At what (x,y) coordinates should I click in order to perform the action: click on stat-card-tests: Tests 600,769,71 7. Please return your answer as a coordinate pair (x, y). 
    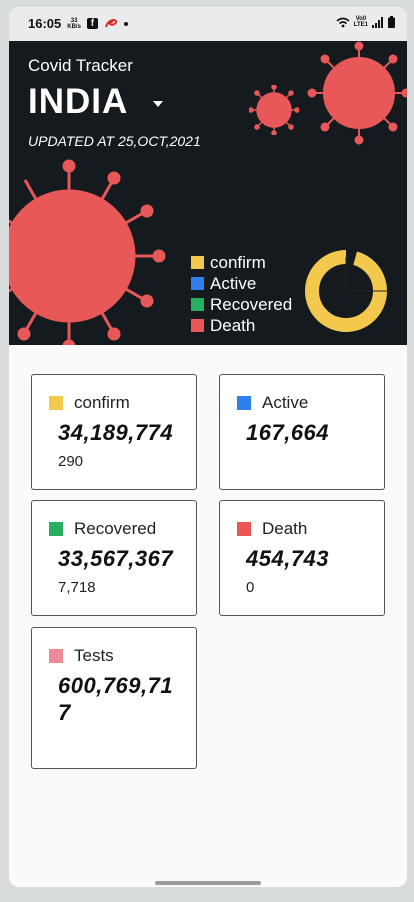
    Looking at the image, I should click on (114, 698).